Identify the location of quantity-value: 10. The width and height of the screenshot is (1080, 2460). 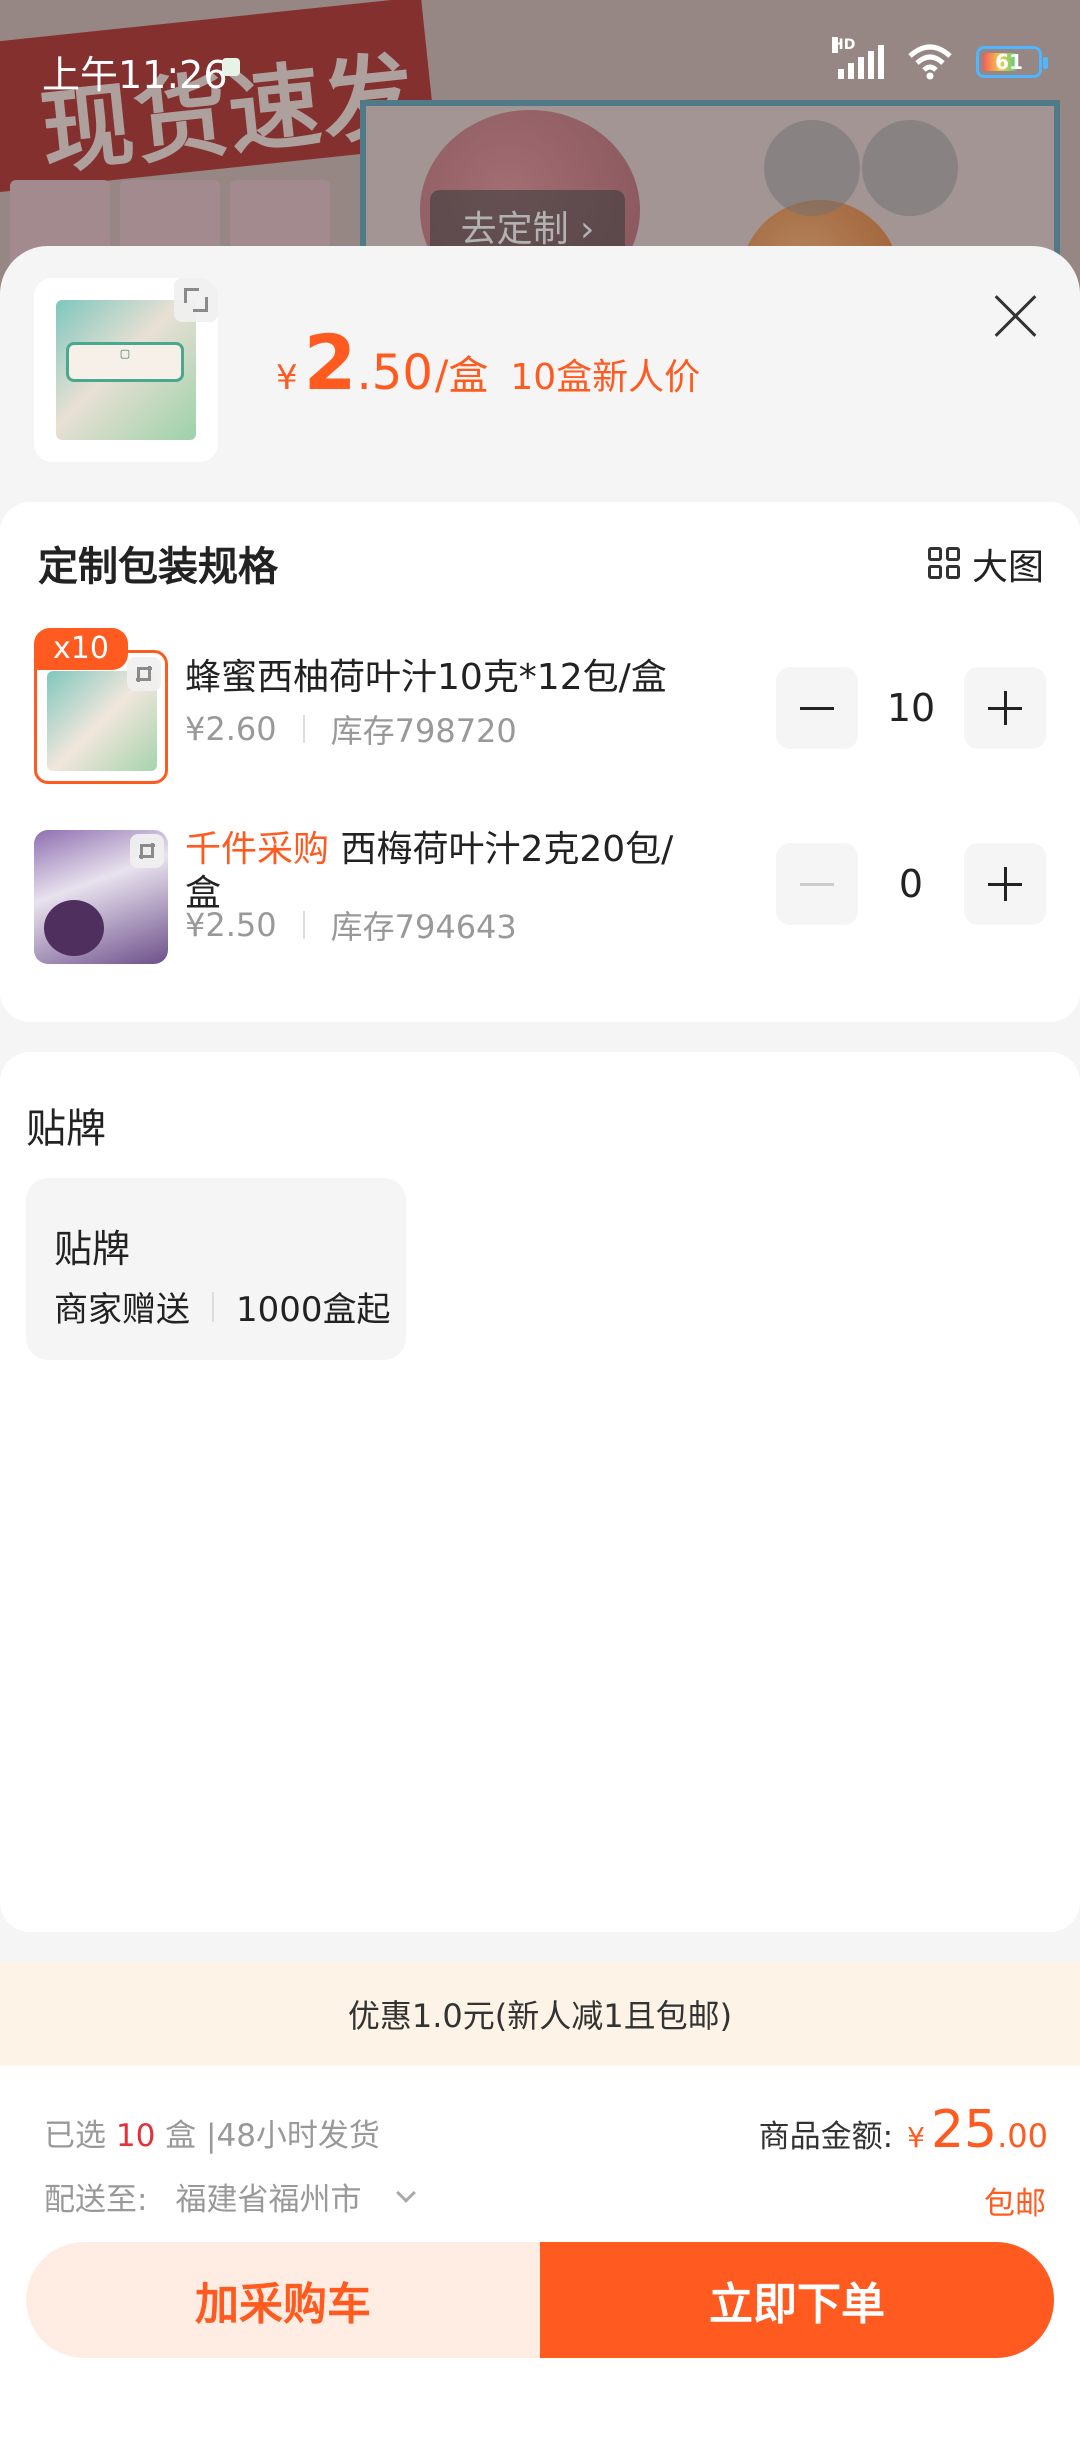
(911, 708).